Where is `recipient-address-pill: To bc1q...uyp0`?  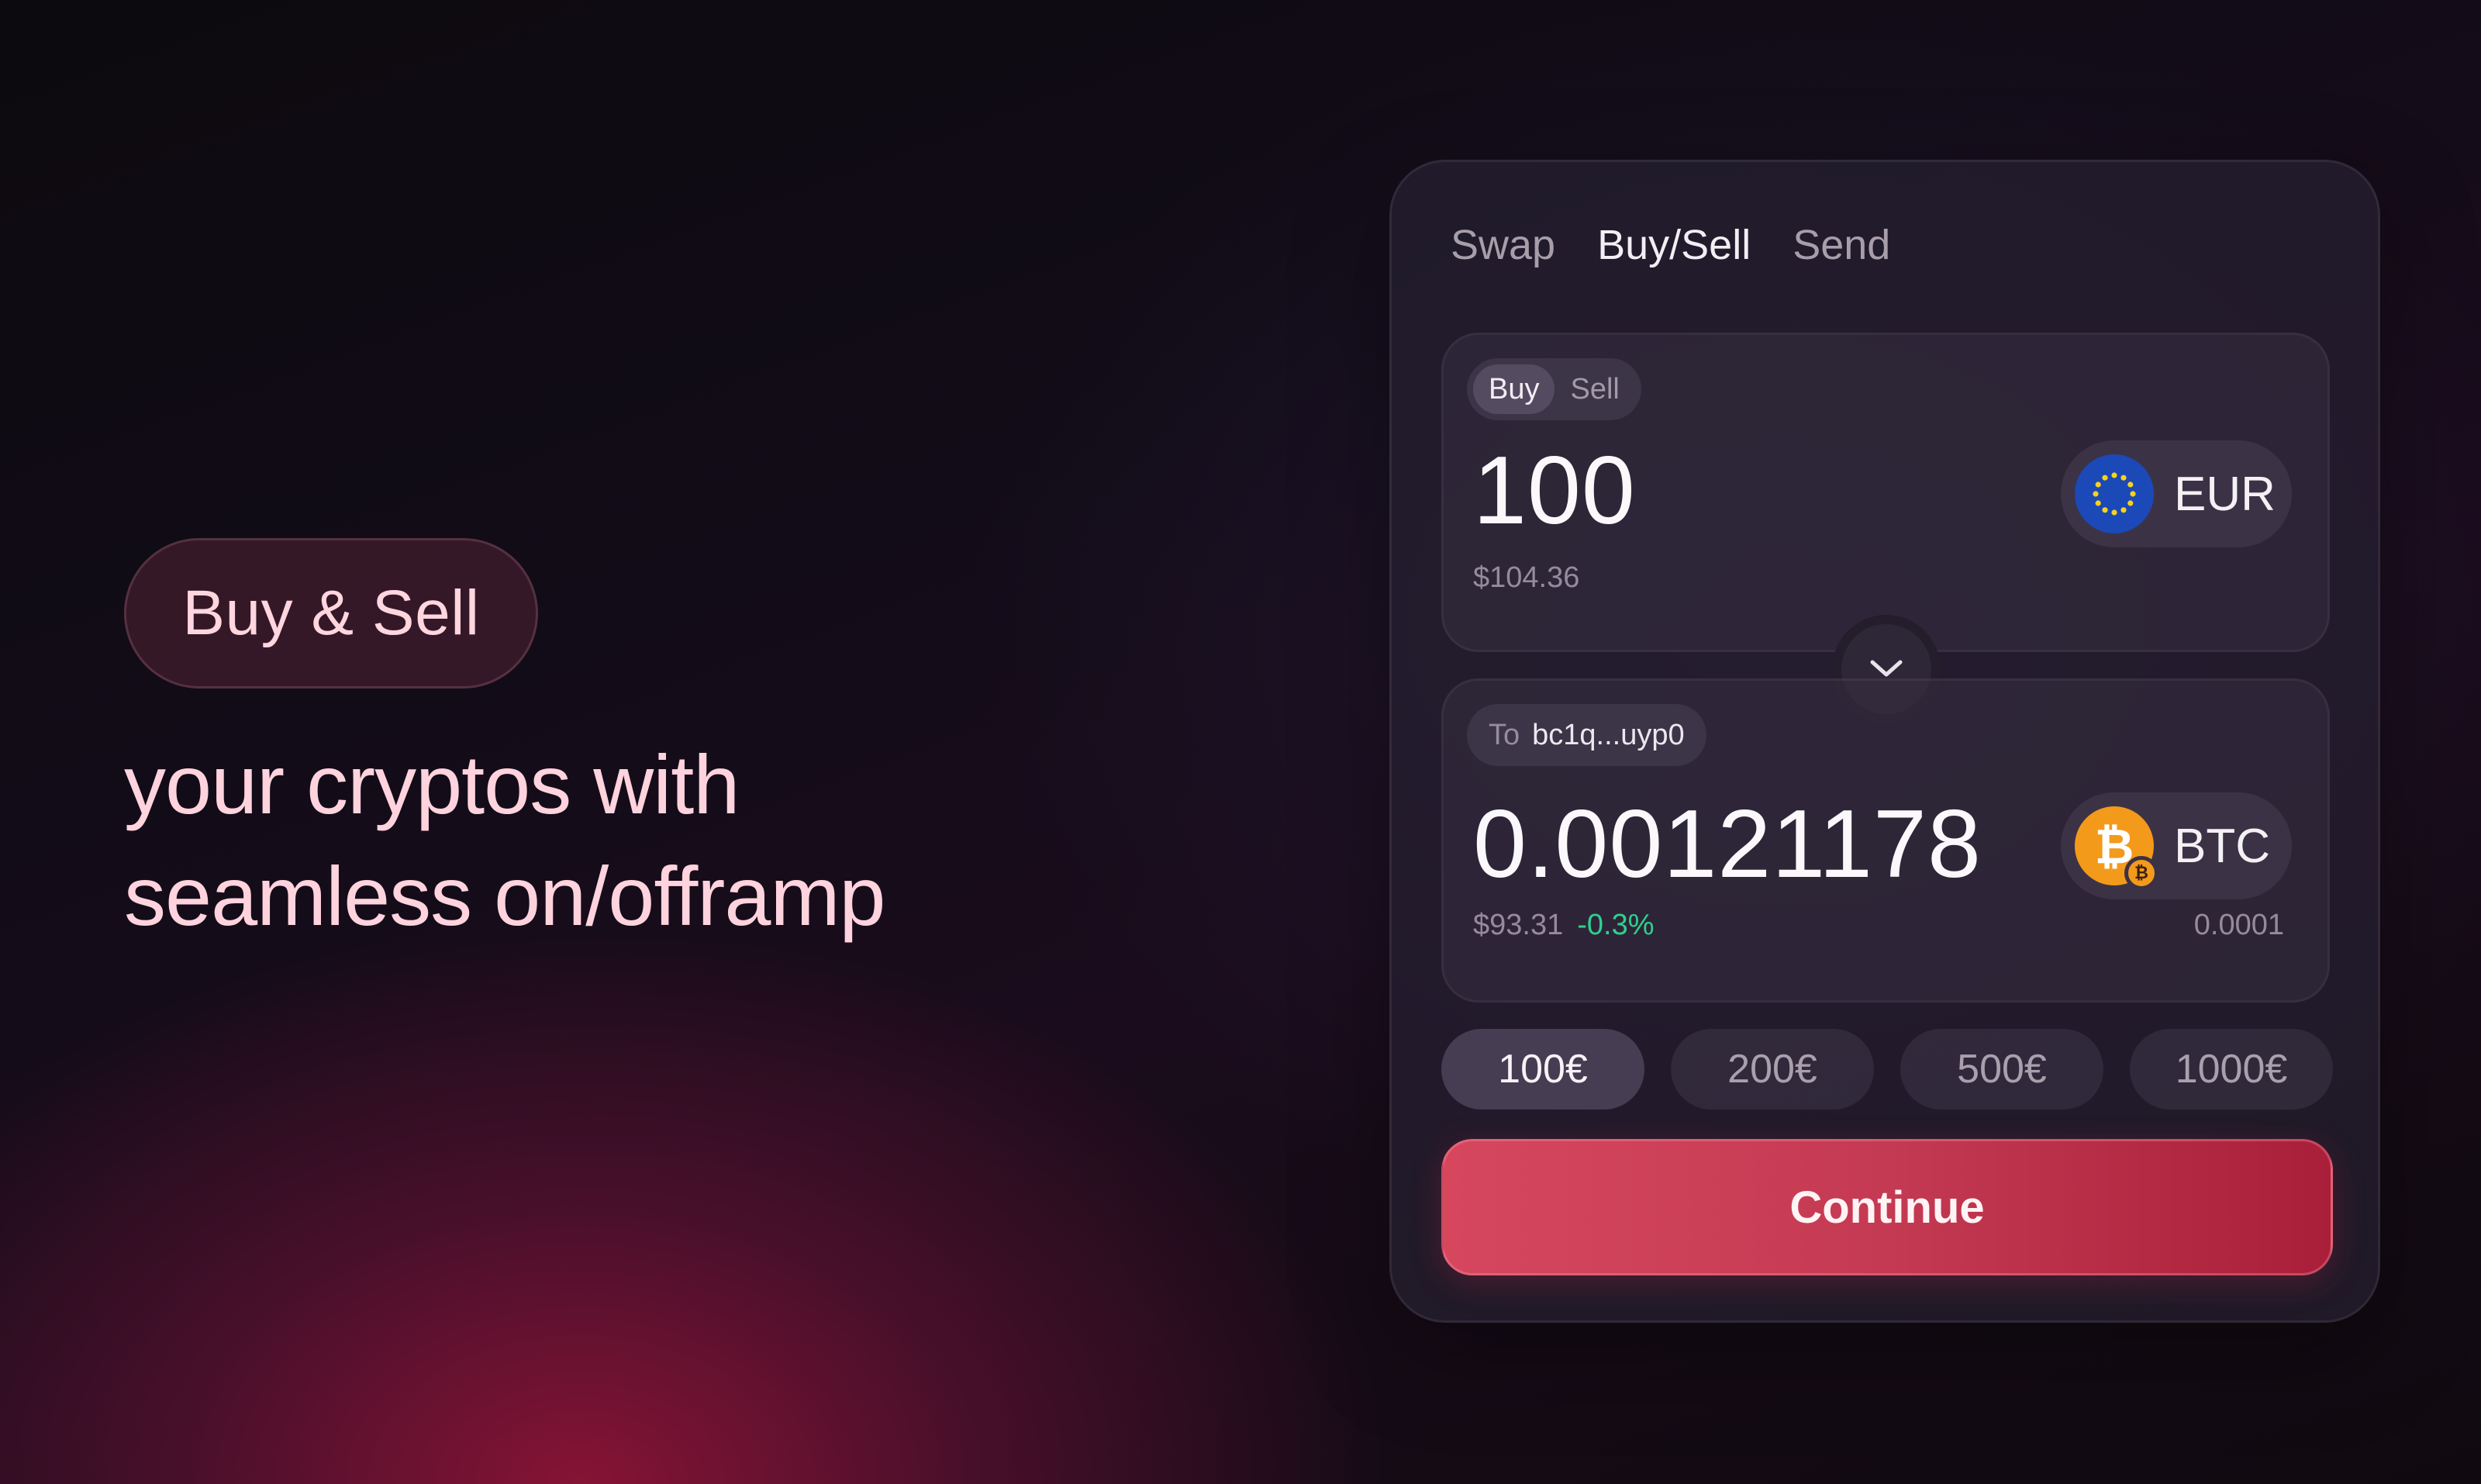 recipient-address-pill: To bc1q...uyp0 is located at coordinates (1586, 735).